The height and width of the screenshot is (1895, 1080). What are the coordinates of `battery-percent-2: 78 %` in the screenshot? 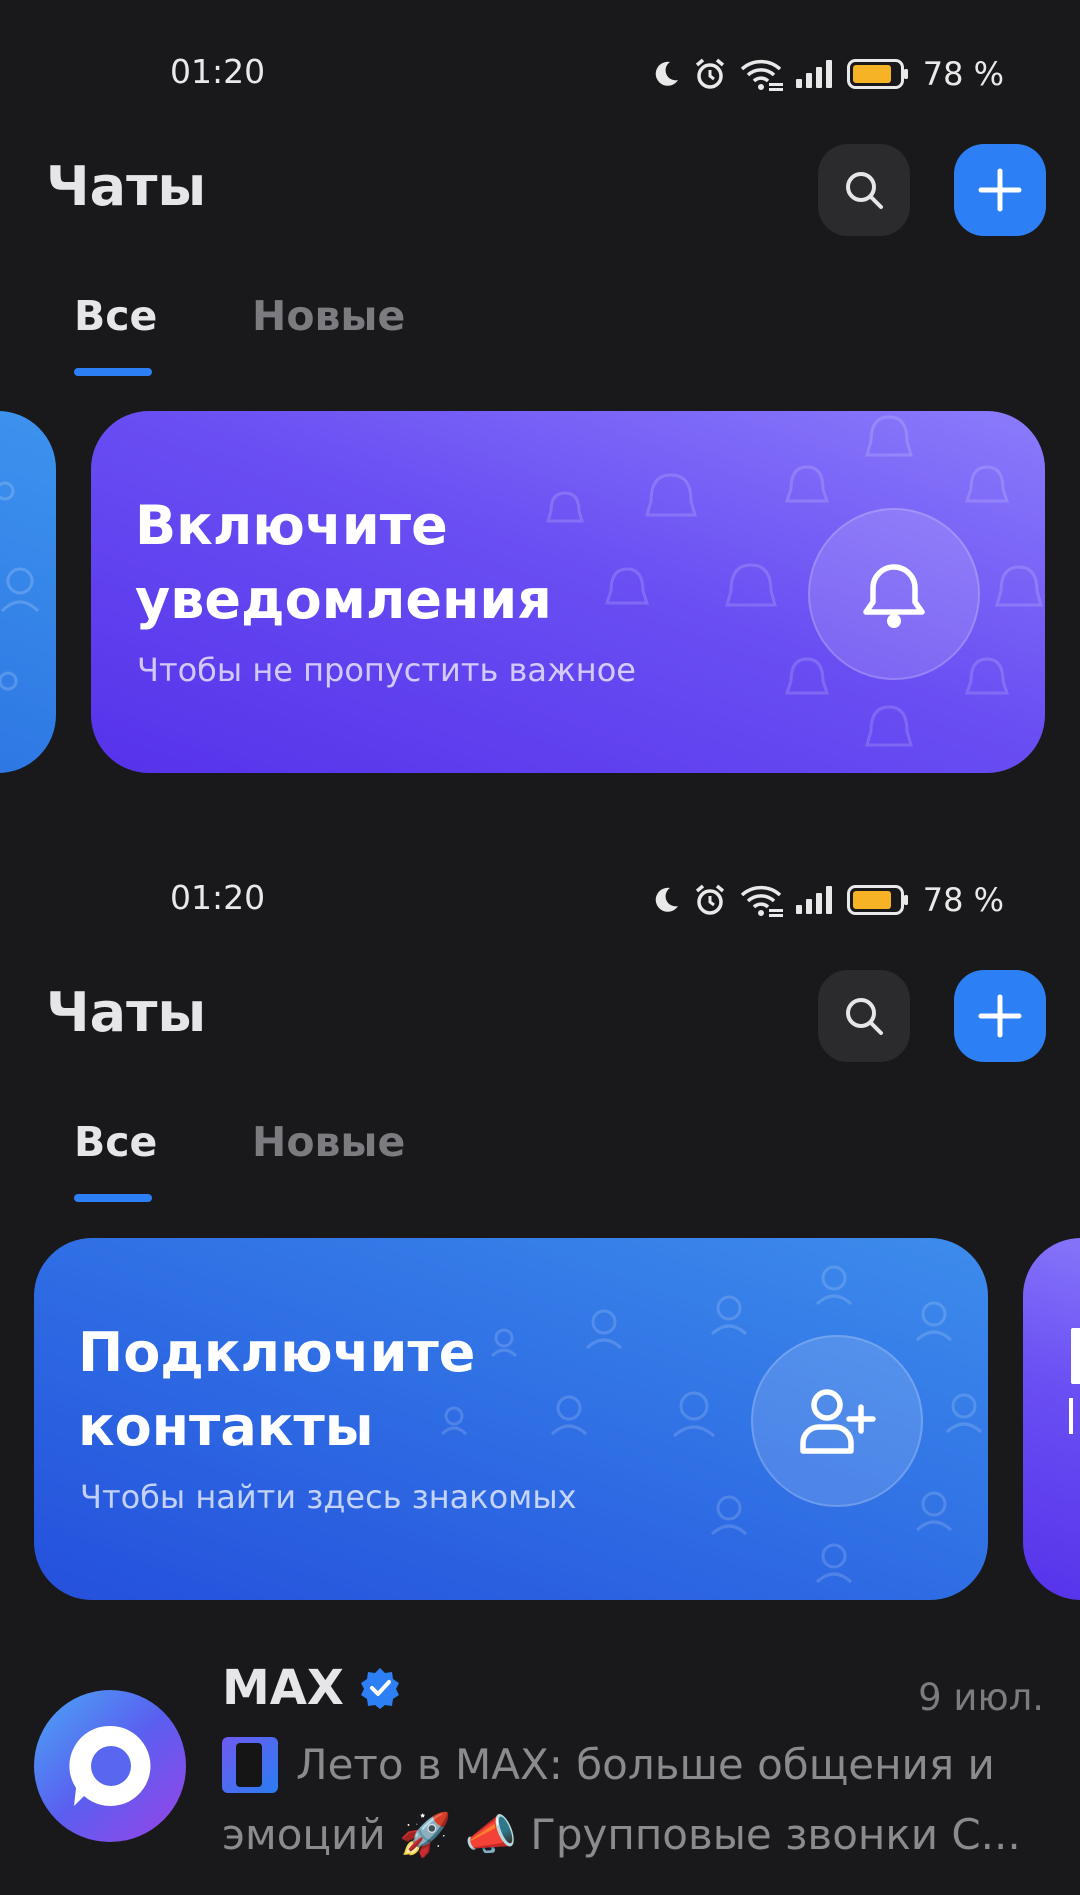 It's located at (963, 900).